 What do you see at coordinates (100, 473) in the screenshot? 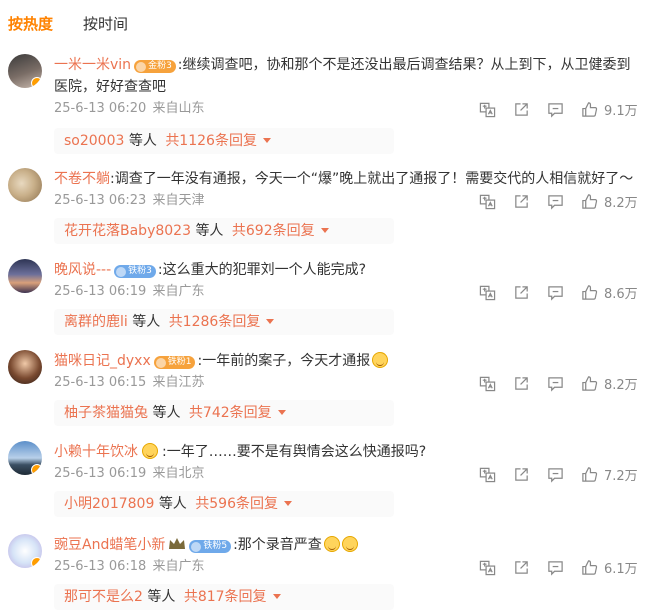
I see `comment-time: 25-6-13 06:19` at bounding box center [100, 473].